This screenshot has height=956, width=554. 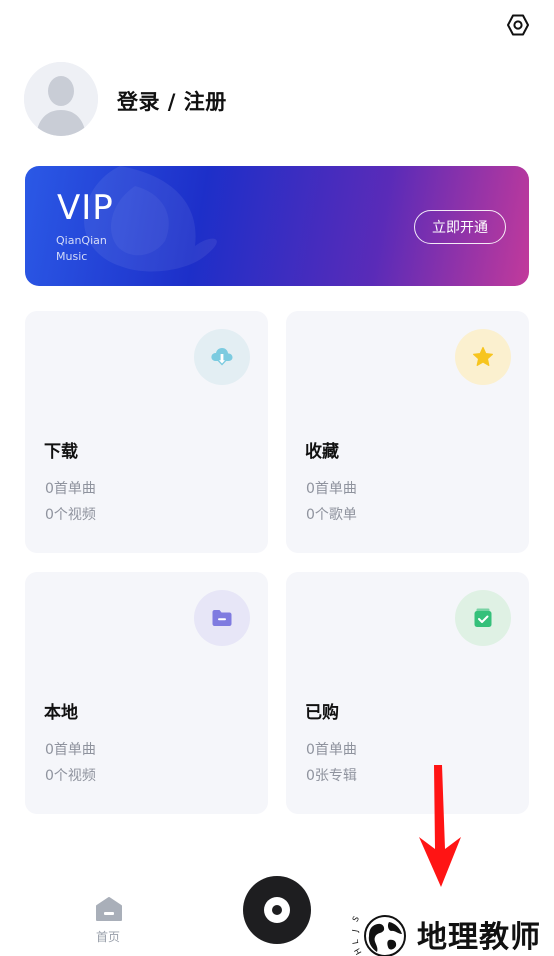 What do you see at coordinates (172, 101) in the screenshot?
I see `login-register-link: 登录 / 注册` at bounding box center [172, 101].